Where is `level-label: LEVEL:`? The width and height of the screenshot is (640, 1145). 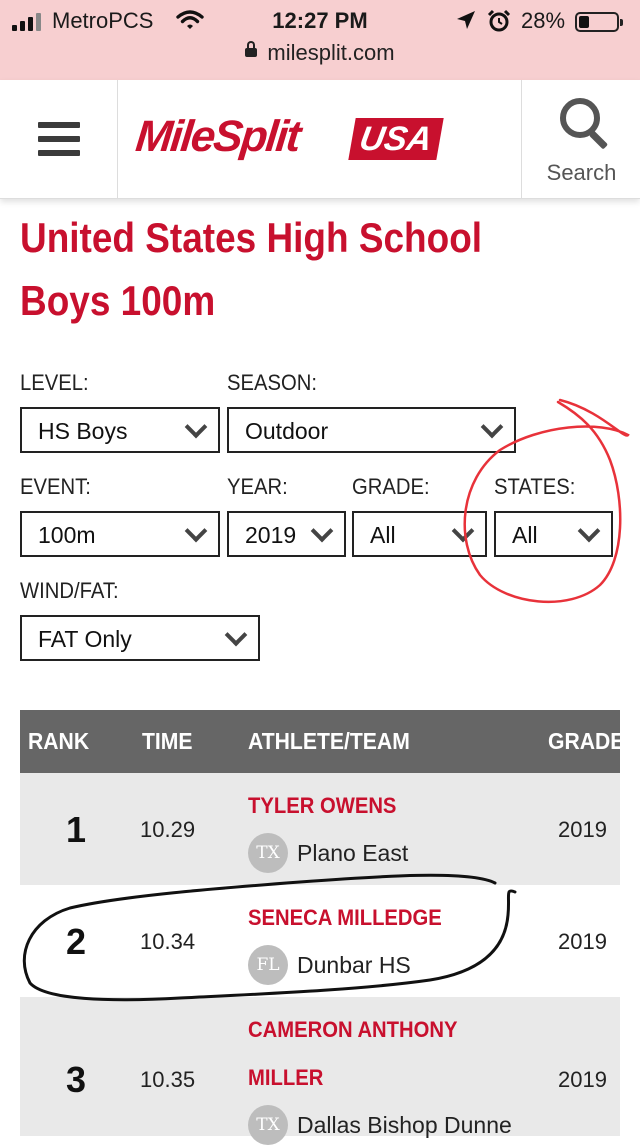
level-label: LEVEL: is located at coordinates (54, 382).